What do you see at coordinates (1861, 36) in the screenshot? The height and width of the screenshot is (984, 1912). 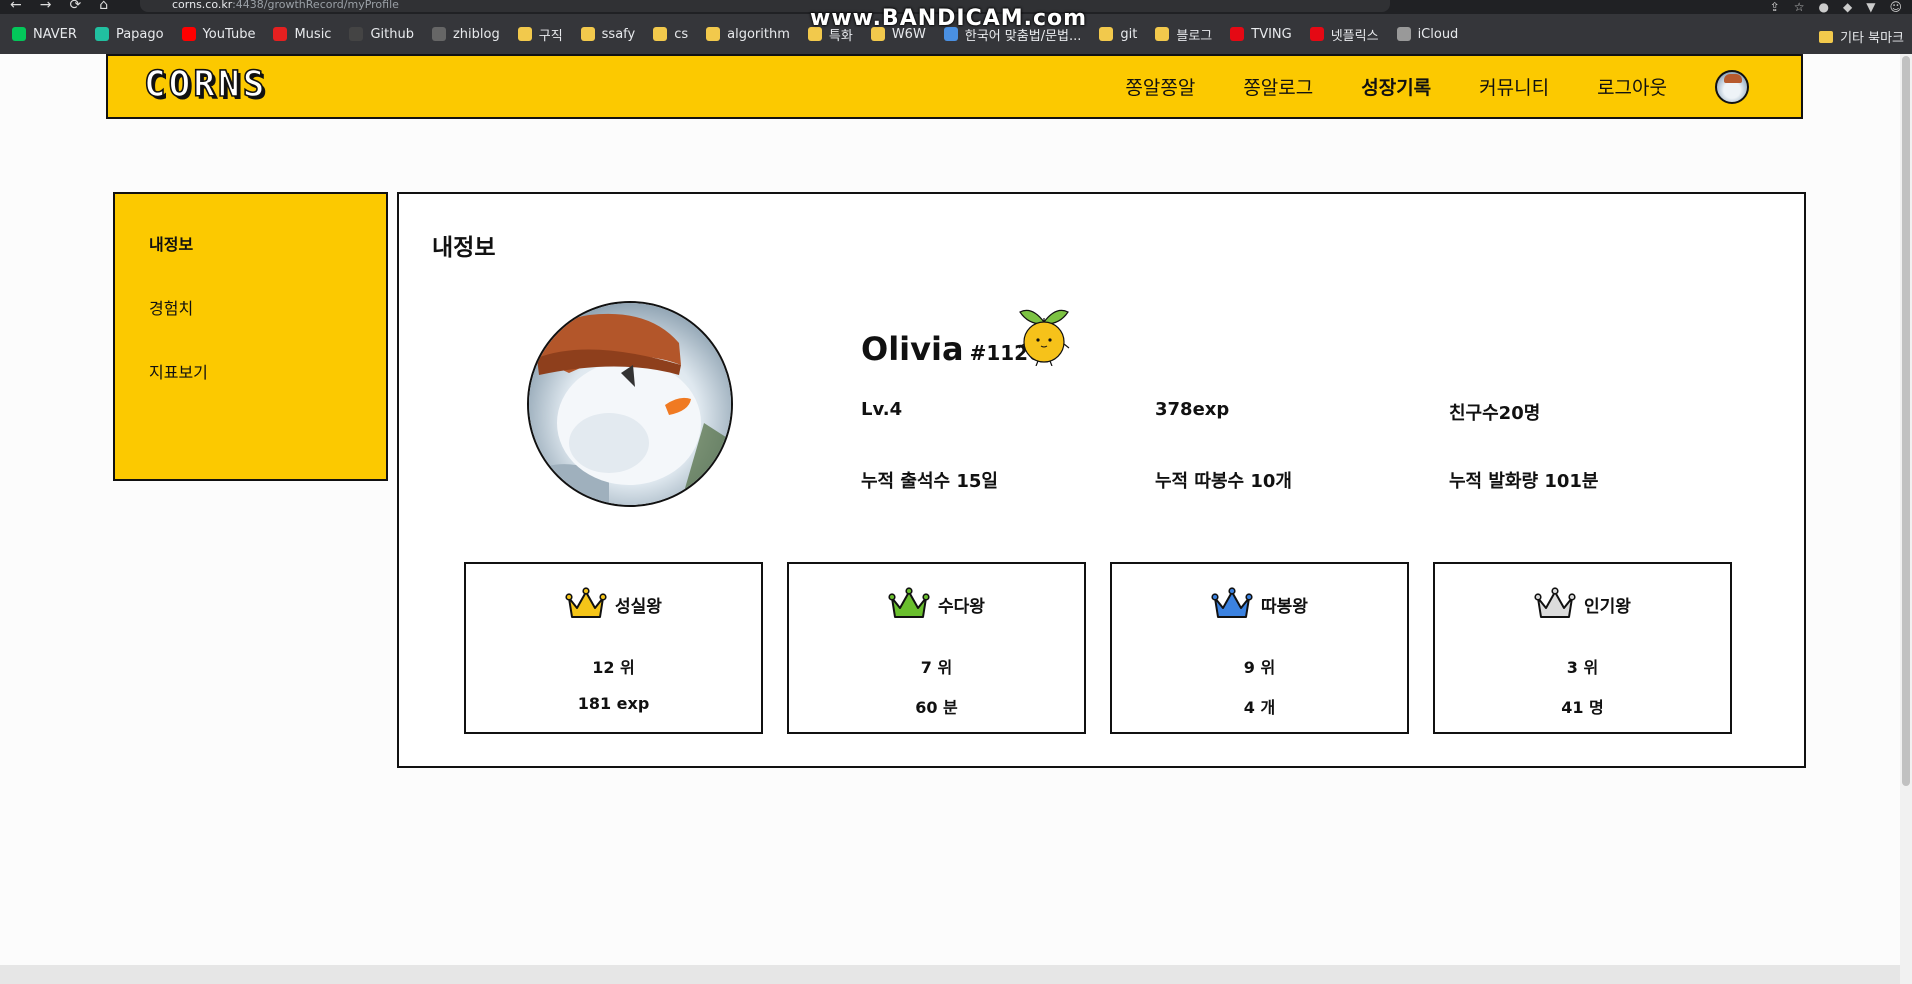 I see `bookmark-other-folder: 기타 북마크` at bounding box center [1861, 36].